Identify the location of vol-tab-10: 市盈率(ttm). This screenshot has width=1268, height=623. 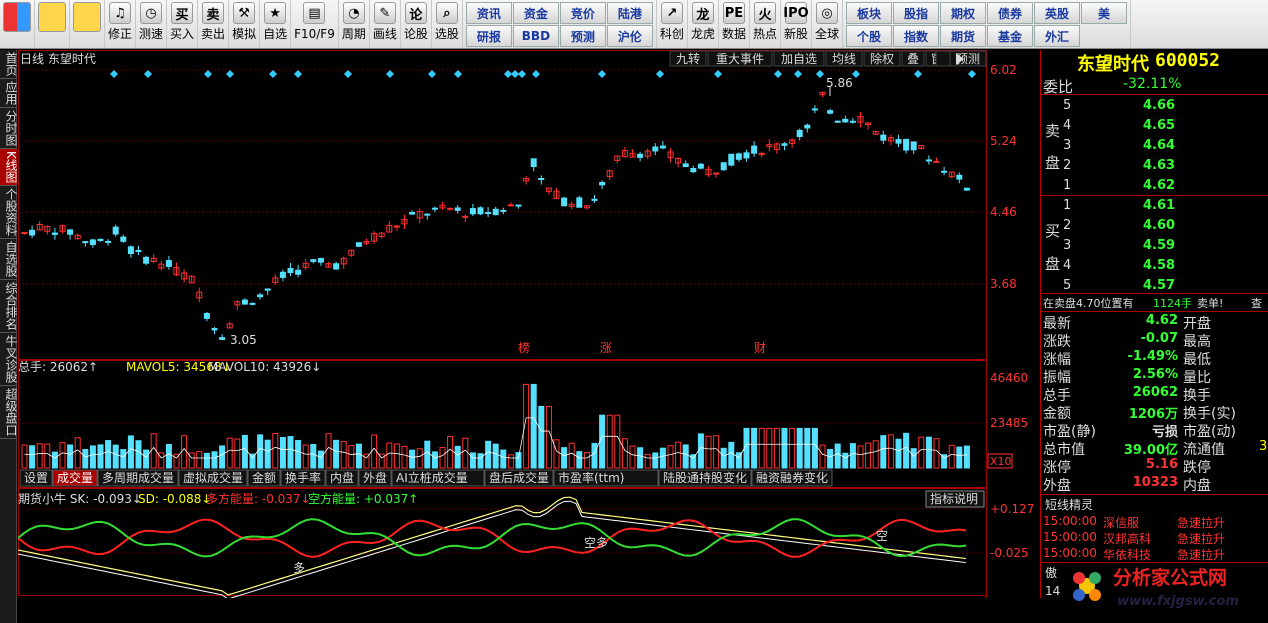
(591, 477).